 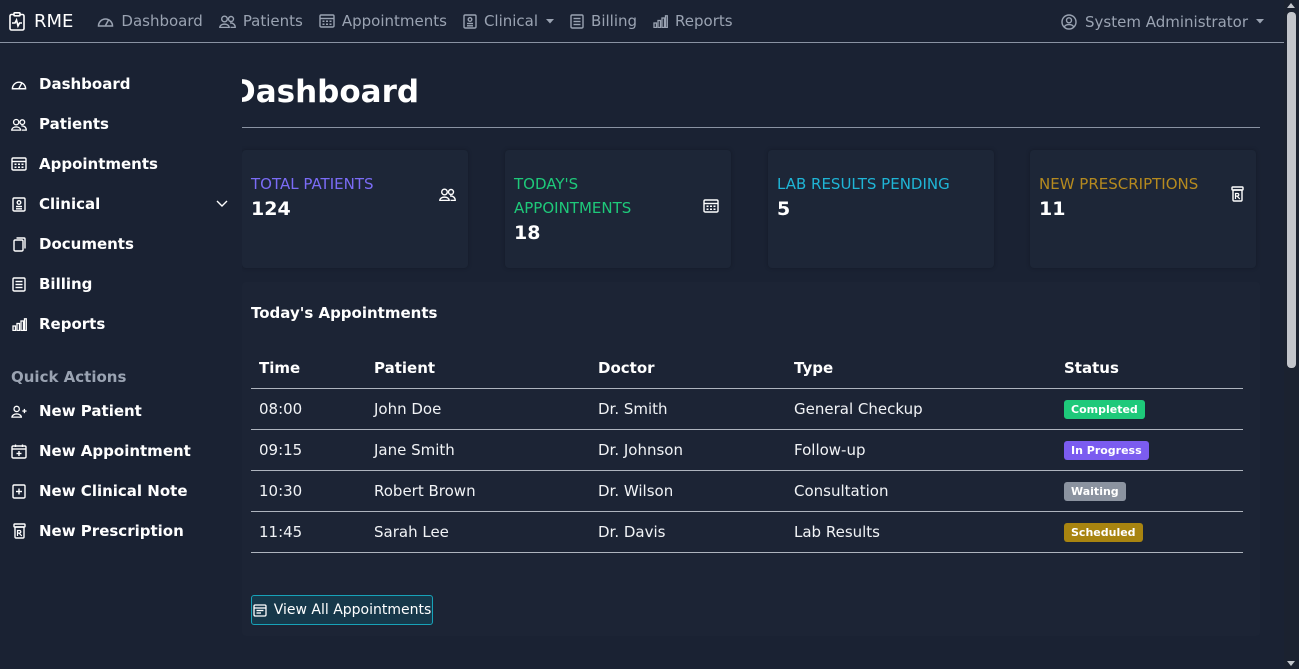 What do you see at coordinates (98, 164) in the screenshot?
I see `sidebar-item-label: Appointments` at bounding box center [98, 164].